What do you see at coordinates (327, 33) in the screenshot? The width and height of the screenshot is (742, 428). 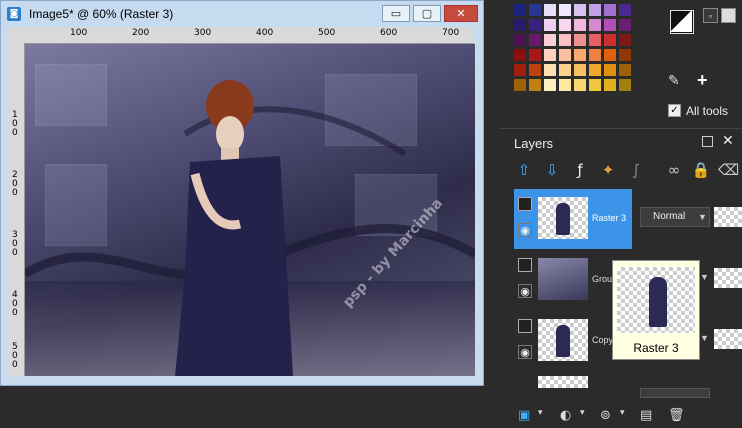 I see `ruler-tick-label: 500` at bounding box center [327, 33].